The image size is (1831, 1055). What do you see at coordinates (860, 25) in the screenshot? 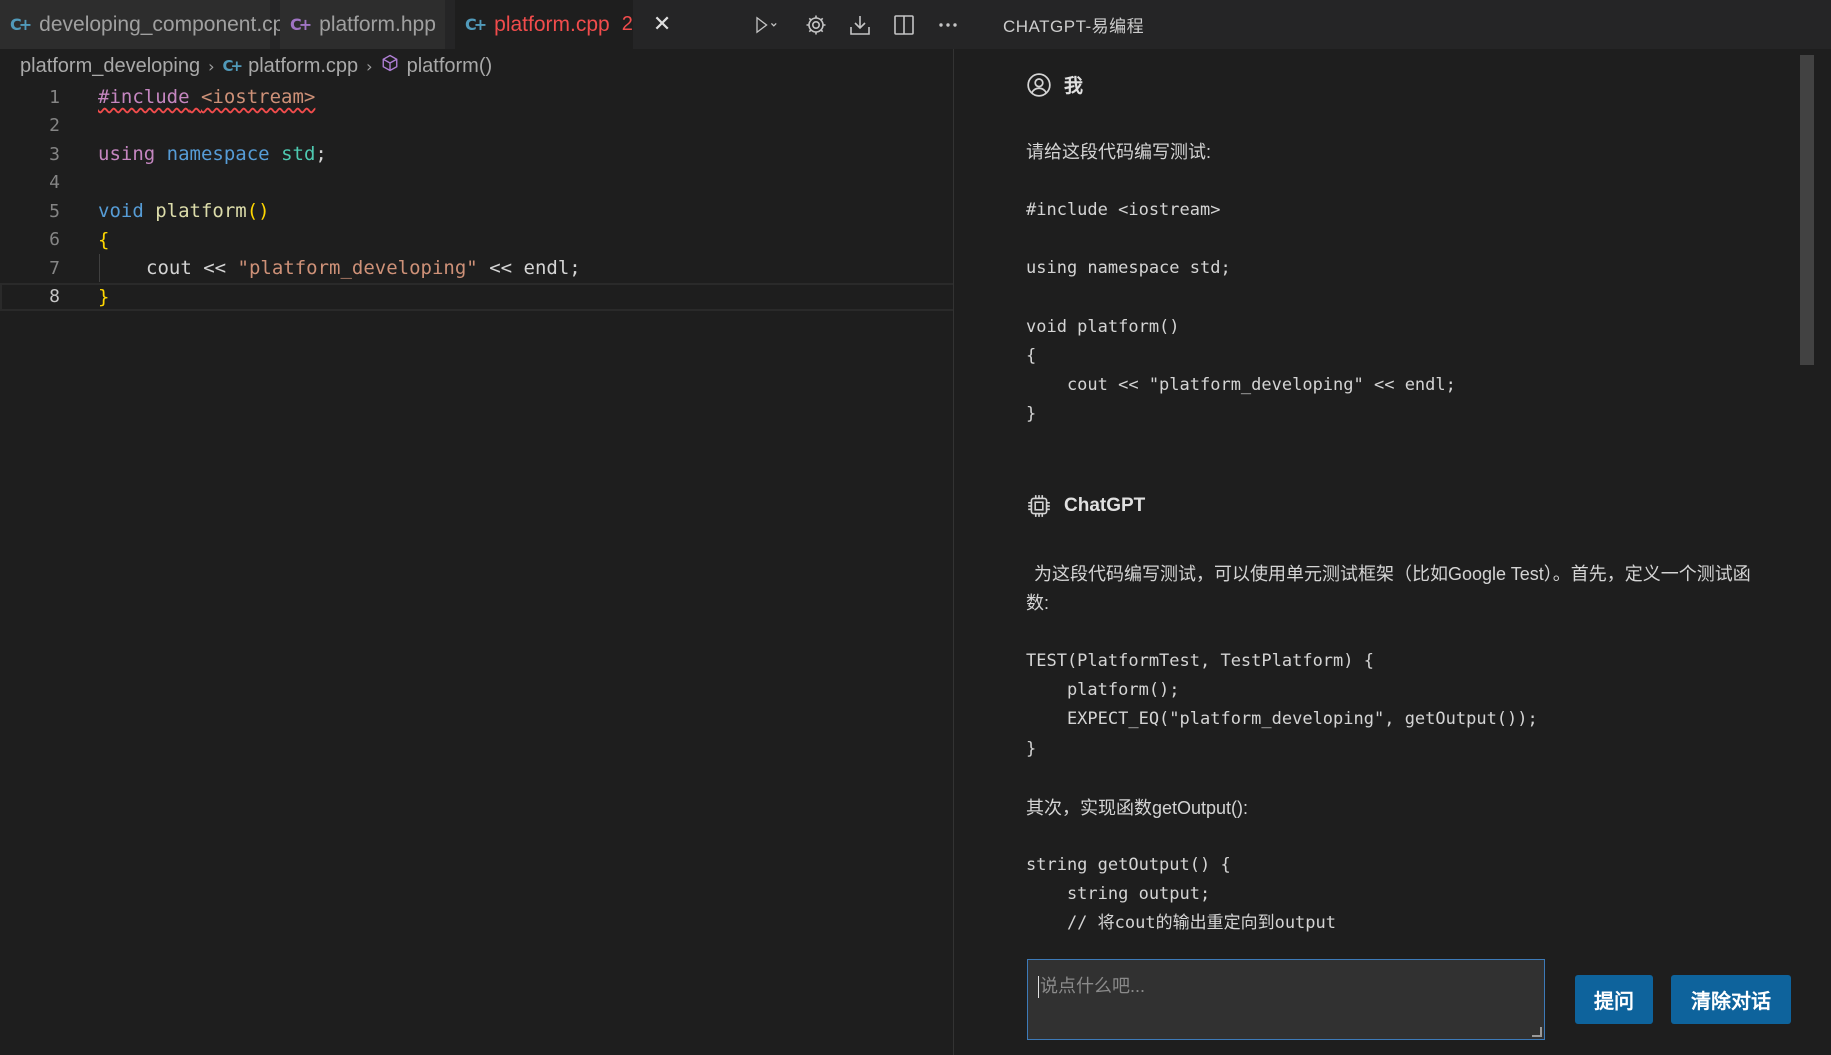
I see `download-icon` at bounding box center [860, 25].